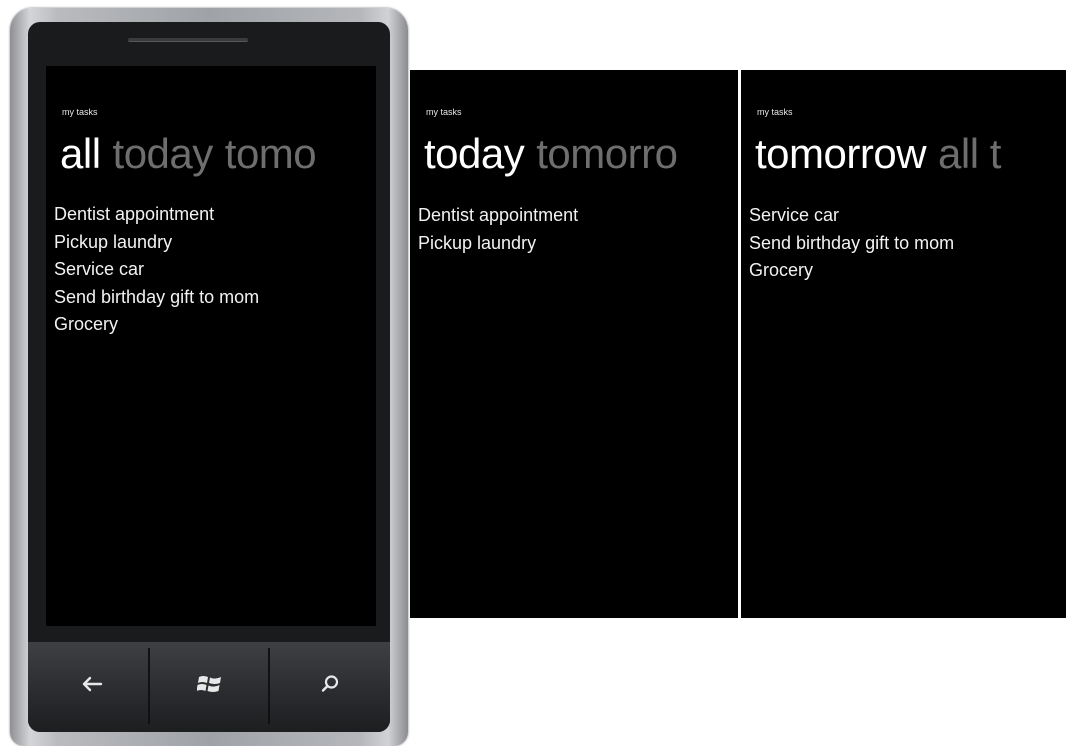 This screenshot has height=746, width=1066. I want to click on back-button, so click(92, 686).